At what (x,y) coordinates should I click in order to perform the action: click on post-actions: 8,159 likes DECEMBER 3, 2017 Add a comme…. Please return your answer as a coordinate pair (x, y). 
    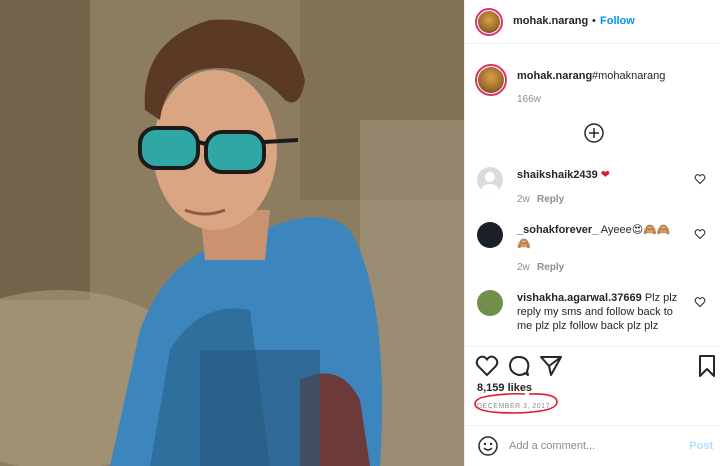
    Looking at the image, I should click on (592, 406).